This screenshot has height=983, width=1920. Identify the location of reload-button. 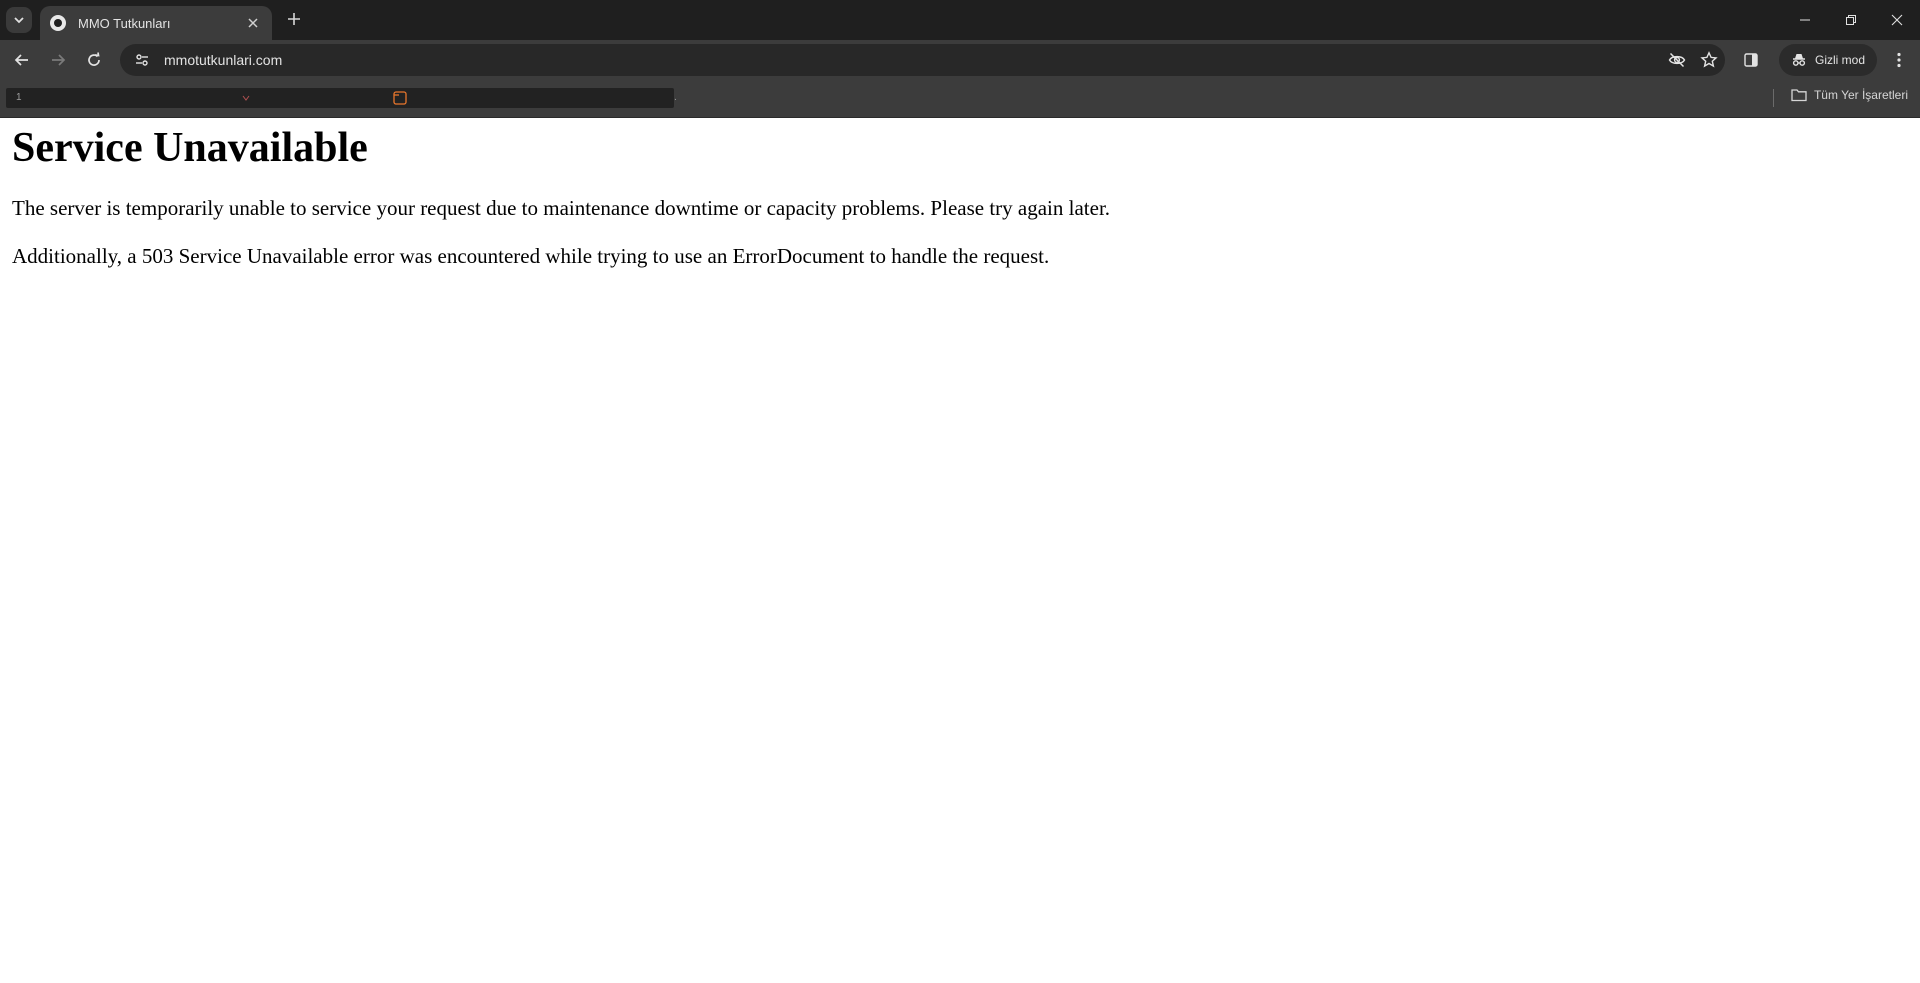
(94, 60).